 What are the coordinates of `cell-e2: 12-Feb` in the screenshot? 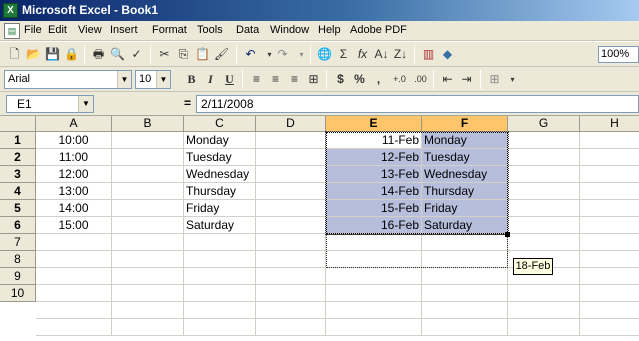 It's located at (374, 157).